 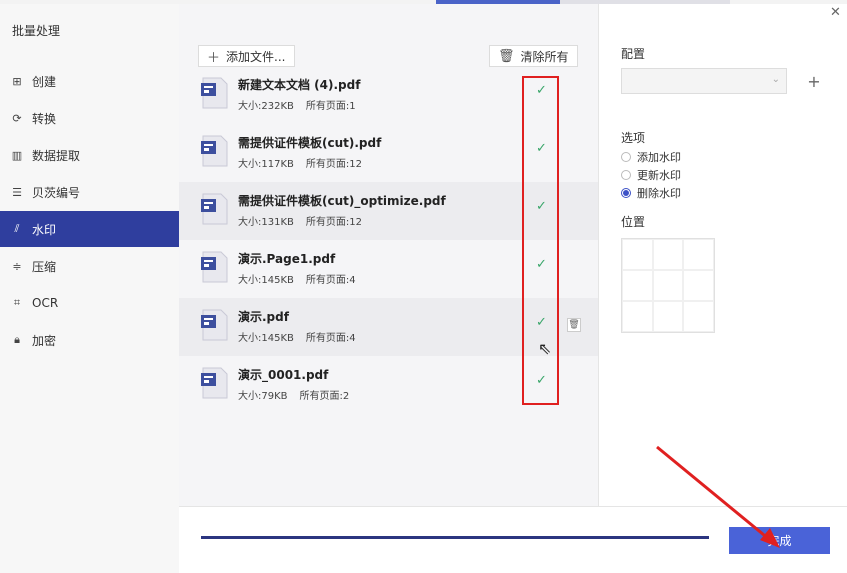 I want to click on file-size: 大小:79KB, so click(x=263, y=396).